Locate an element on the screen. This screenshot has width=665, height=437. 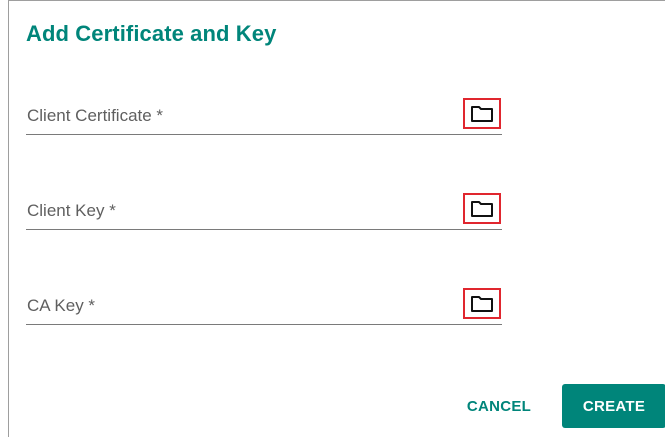
client-certificate-label: Client Certificate * is located at coordinates (95, 115).